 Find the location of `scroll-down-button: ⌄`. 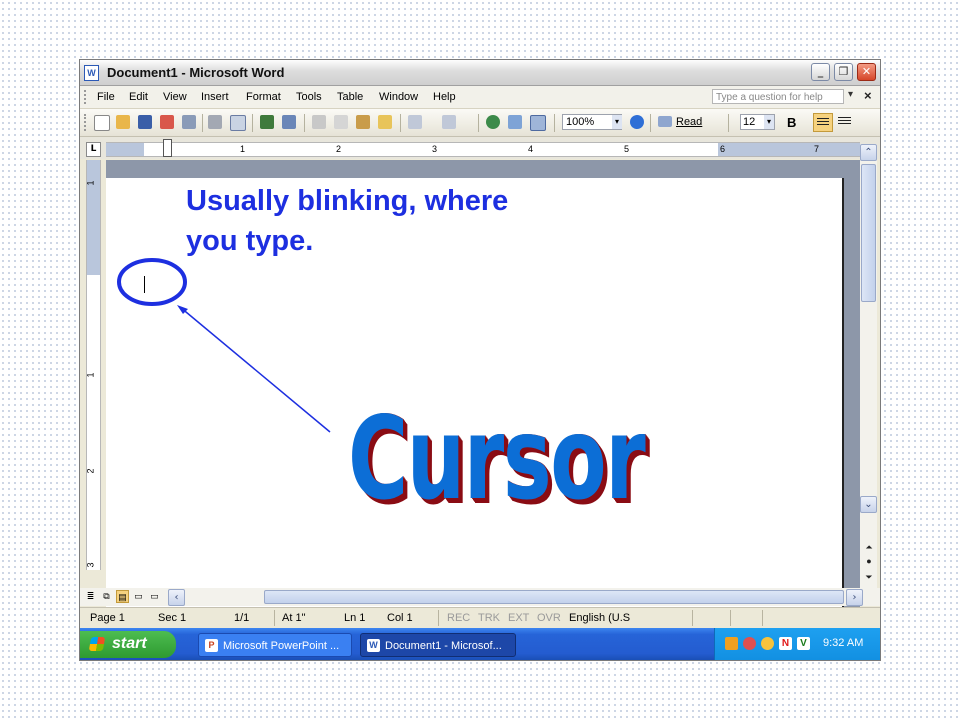

scroll-down-button: ⌄ is located at coordinates (868, 504).